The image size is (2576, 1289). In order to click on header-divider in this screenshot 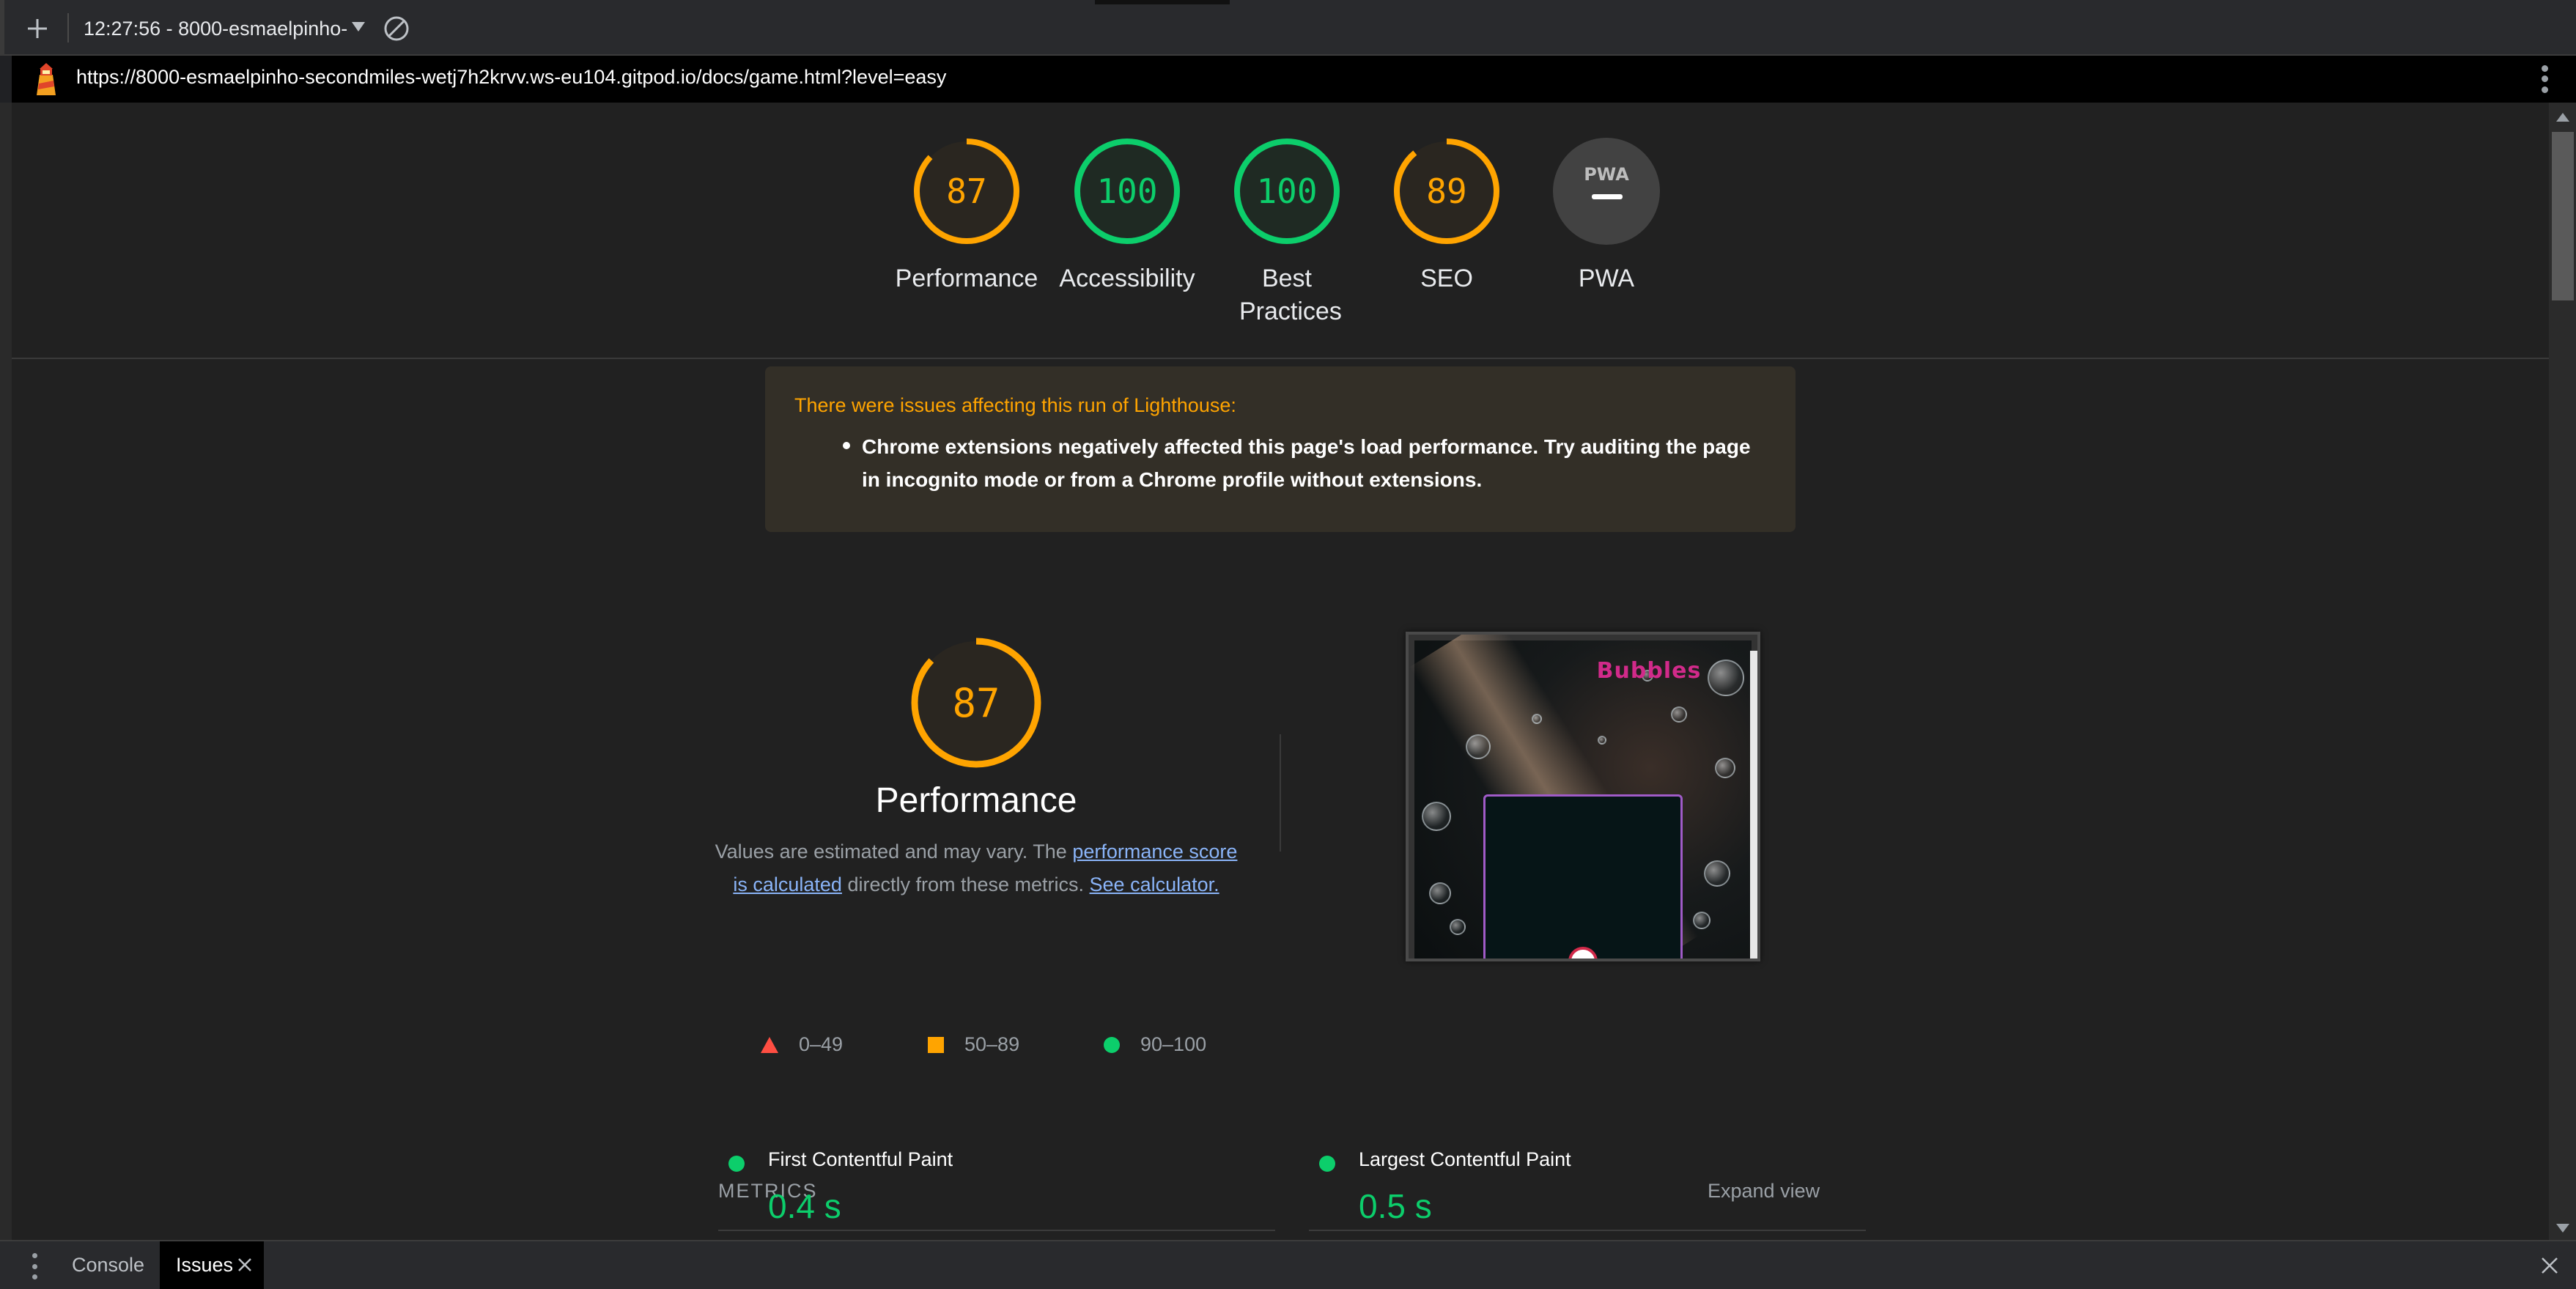, I will do `click(1280, 358)`.